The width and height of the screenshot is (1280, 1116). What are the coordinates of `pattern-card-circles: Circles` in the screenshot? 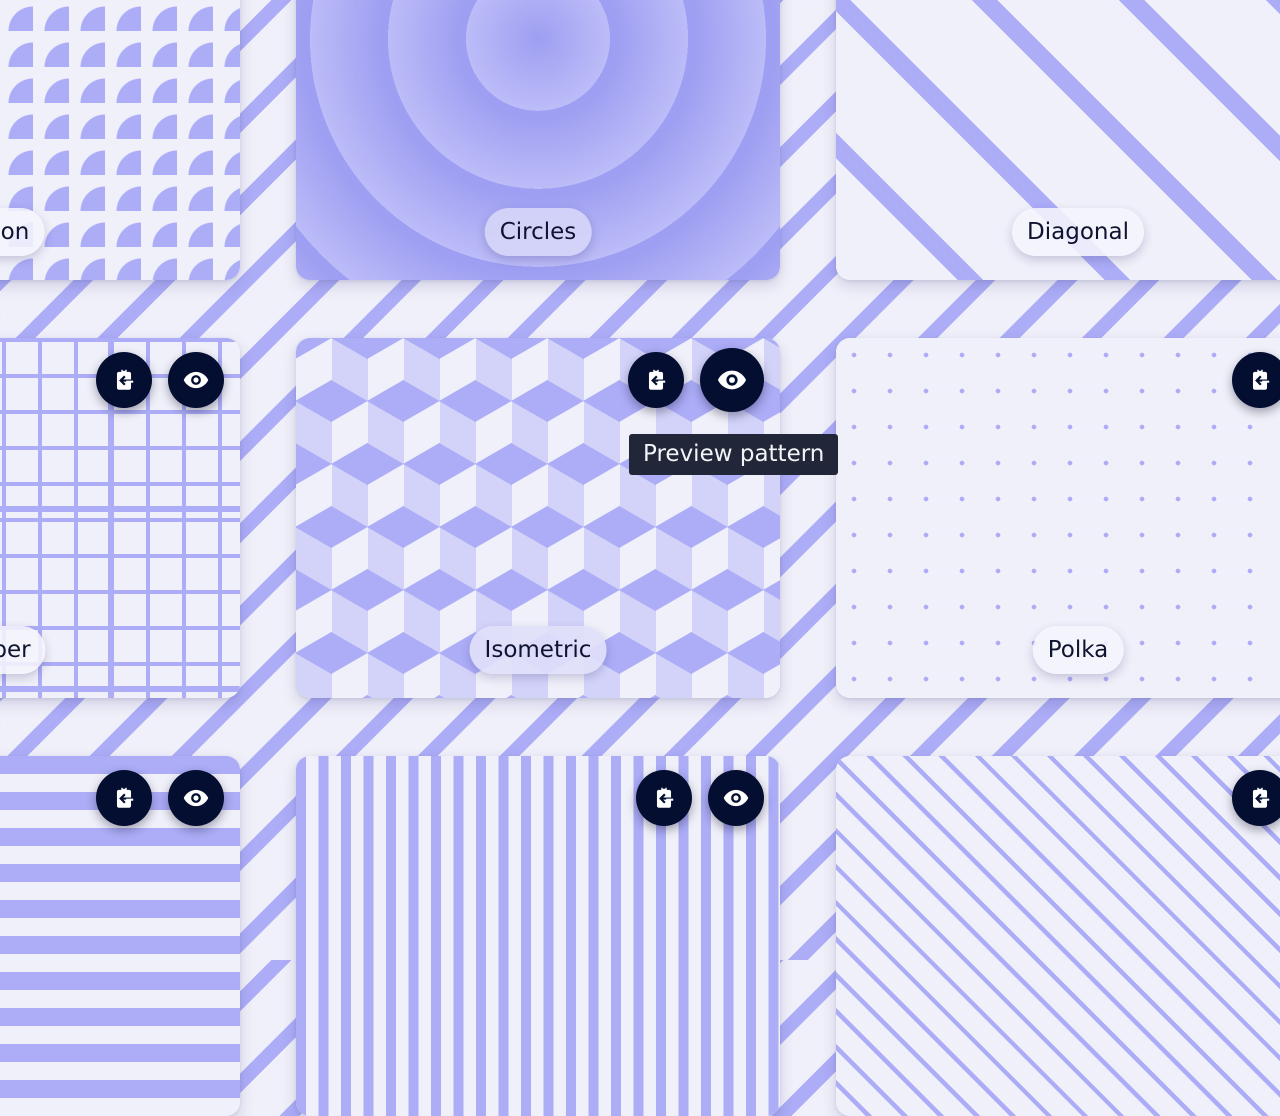 It's located at (538, 140).